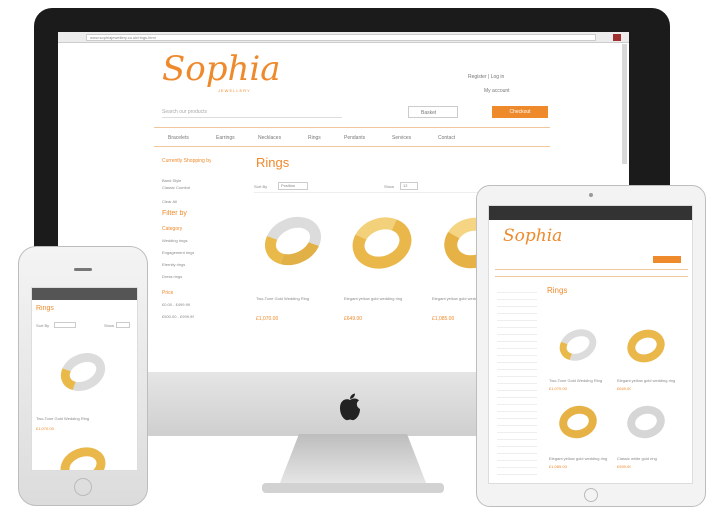 The width and height of the screenshot is (708, 508). I want to click on clear-all-link: Clear All, so click(169, 201).